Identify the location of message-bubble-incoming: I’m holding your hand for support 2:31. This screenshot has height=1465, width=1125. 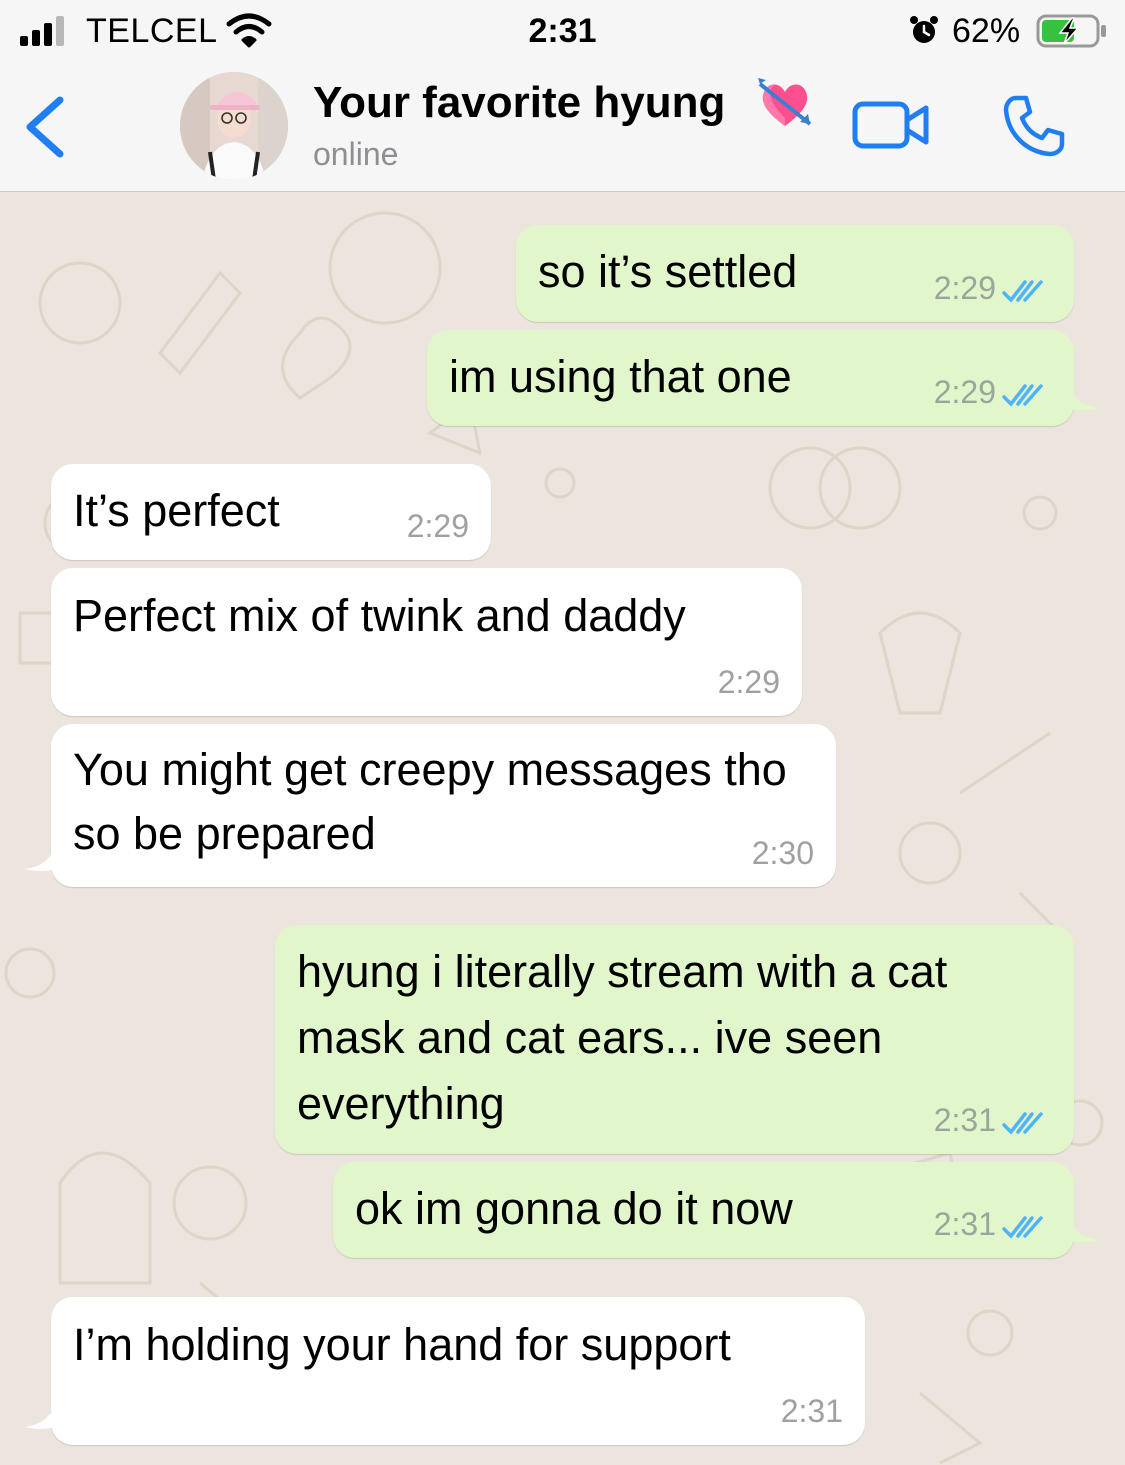
(458, 1371).